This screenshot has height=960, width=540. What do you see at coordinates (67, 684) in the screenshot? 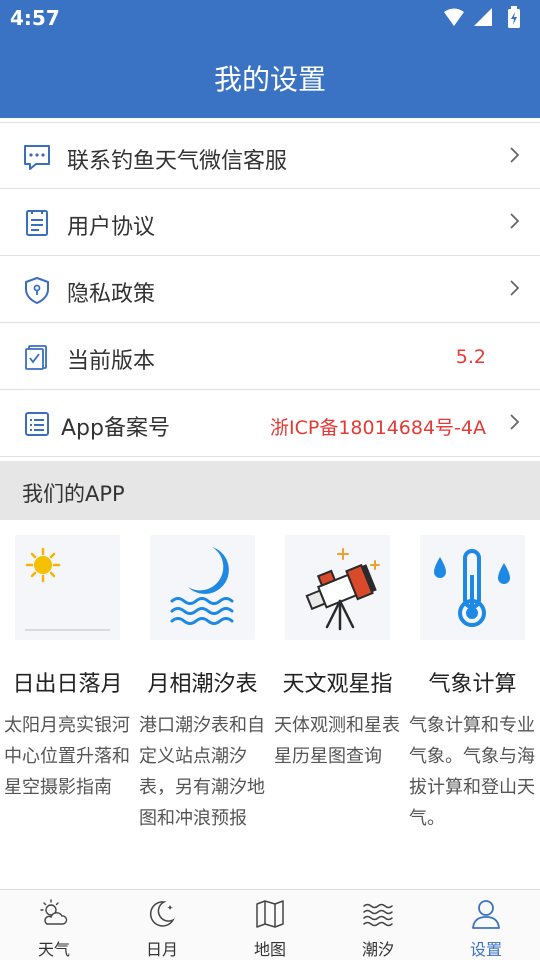
I see `app-name: 日出日落月` at bounding box center [67, 684].